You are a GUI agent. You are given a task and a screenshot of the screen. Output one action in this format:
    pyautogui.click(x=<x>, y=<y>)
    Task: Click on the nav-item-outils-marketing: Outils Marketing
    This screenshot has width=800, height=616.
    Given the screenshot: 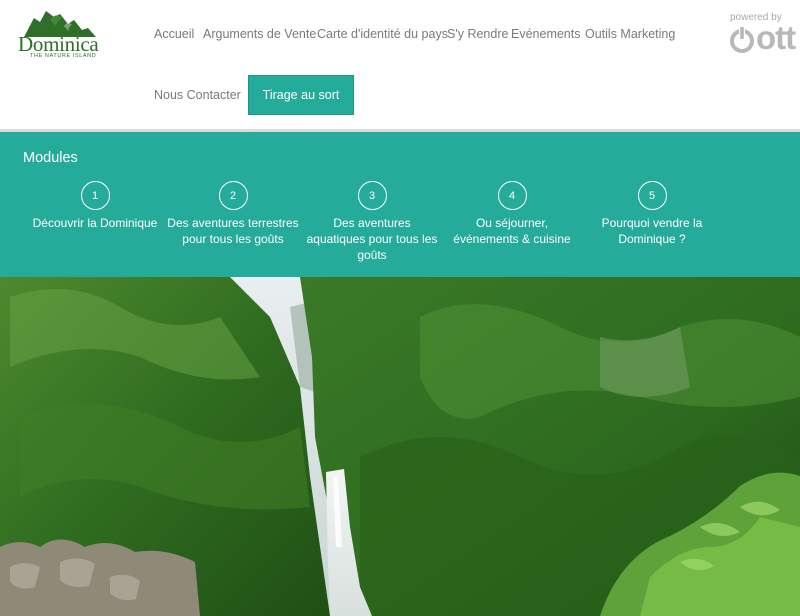 What is the action you would take?
    pyautogui.click(x=630, y=34)
    